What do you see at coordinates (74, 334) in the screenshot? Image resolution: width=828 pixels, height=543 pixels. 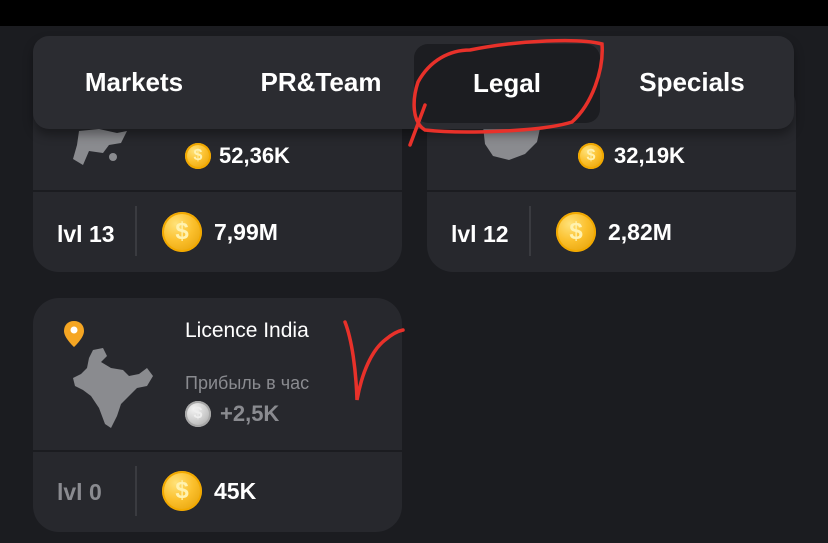 I see `location-pin-icon` at bounding box center [74, 334].